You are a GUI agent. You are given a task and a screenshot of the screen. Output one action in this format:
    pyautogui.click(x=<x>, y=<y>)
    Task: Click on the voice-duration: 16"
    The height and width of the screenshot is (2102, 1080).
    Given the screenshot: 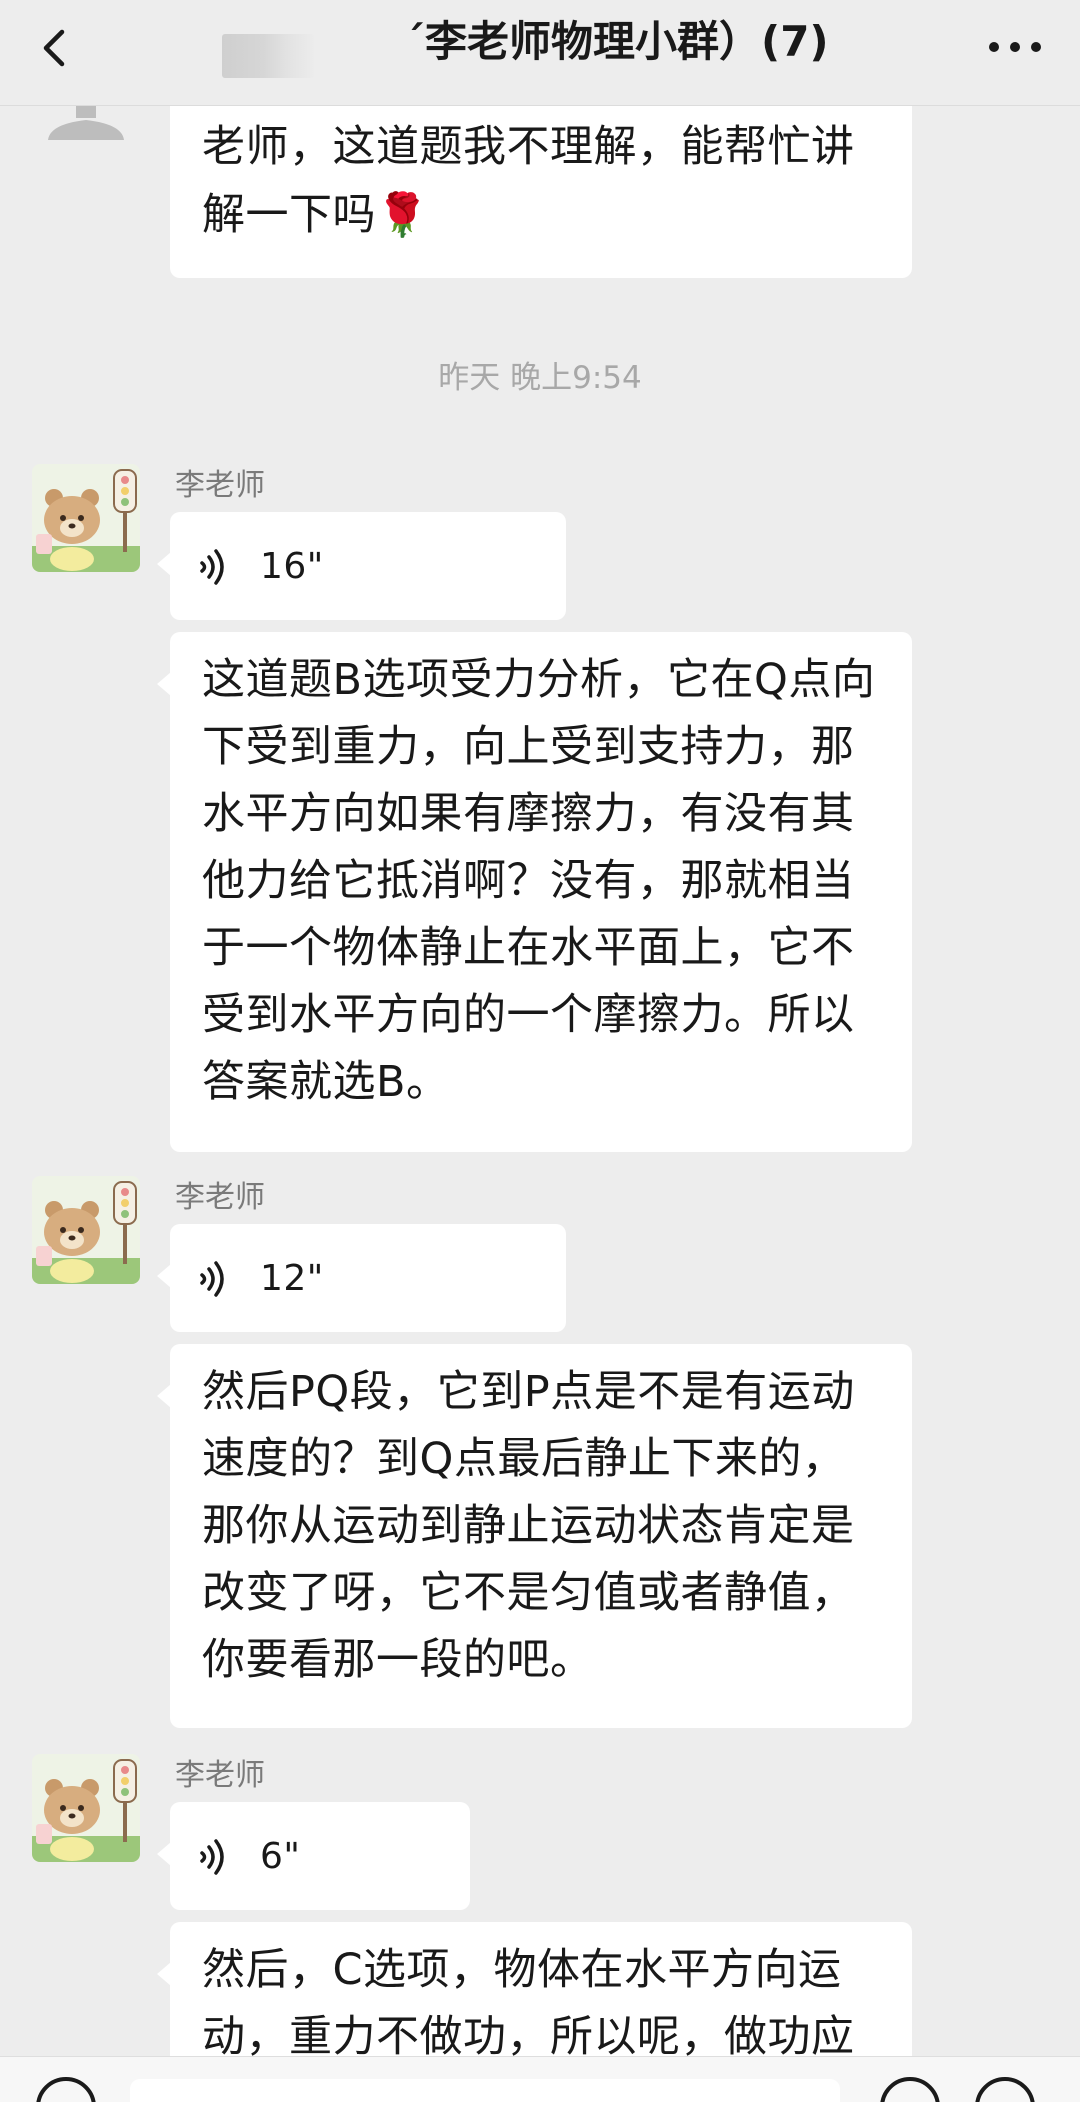 What is the action you would take?
    pyautogui.click(x=291, y=566)
    